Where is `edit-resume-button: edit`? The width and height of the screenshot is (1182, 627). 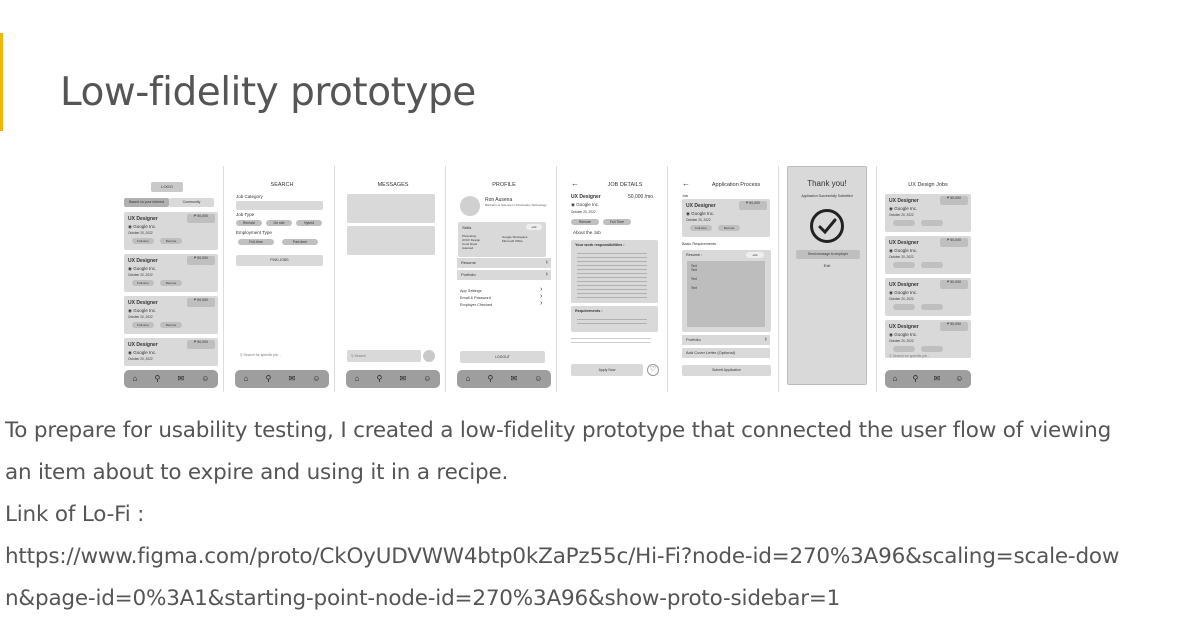 edit-resume-button: edit is located at coordinates (755, 255).